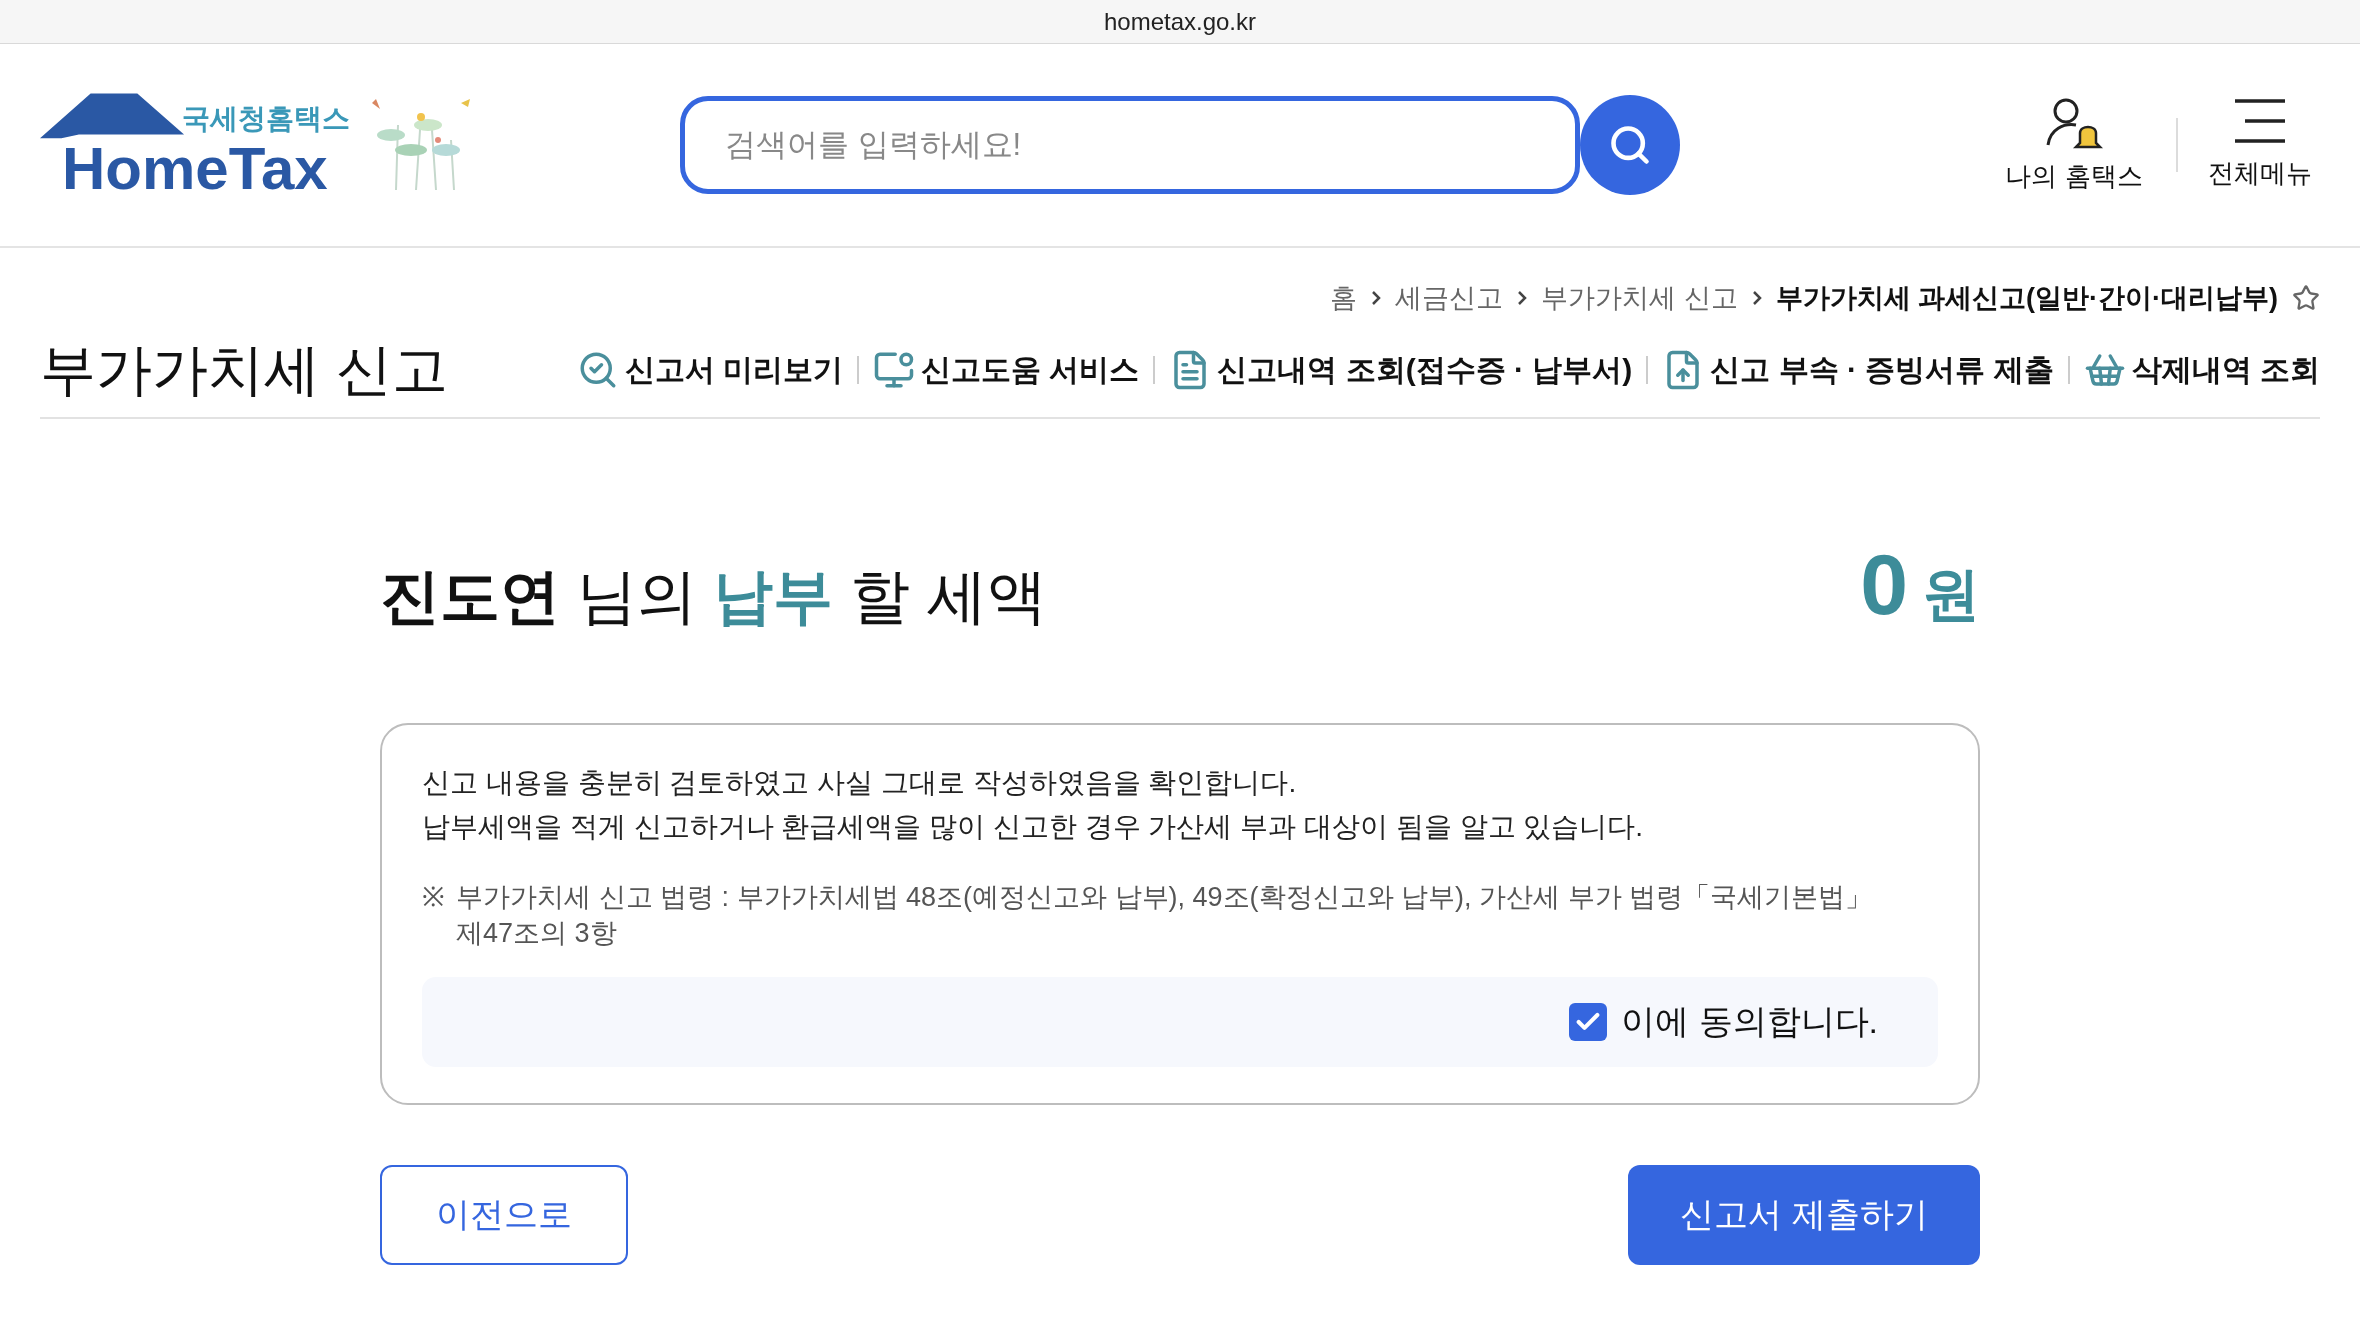 Image resolution: width=2360 pixels, height=1329 pixels. What do you see at coordinates (1130, 145) in the screenshot?
I see `search-field: 검색어를 입력하세요!` at bounding box center [1130, 145].